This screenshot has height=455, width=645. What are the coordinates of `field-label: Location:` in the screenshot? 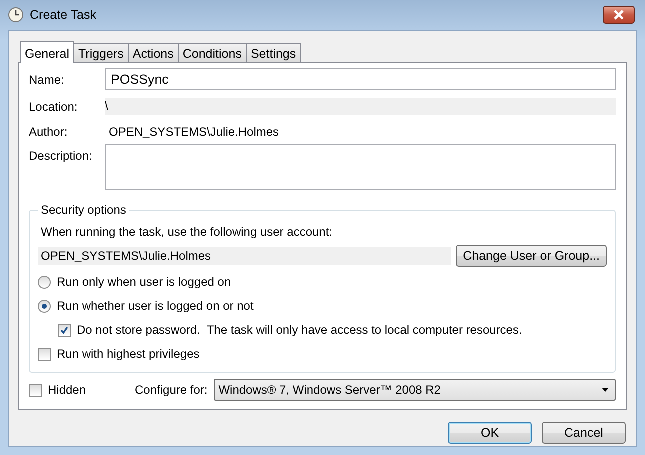 It's located at (54, 106).